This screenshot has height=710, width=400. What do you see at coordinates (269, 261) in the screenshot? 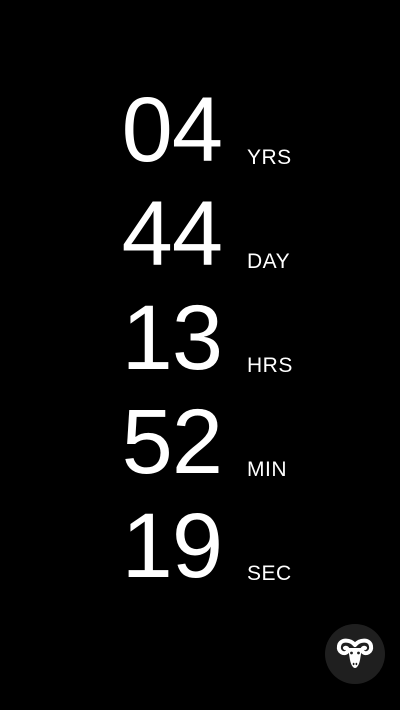
I see `days-unit-label: DAY` at bounding box center [269, 261].